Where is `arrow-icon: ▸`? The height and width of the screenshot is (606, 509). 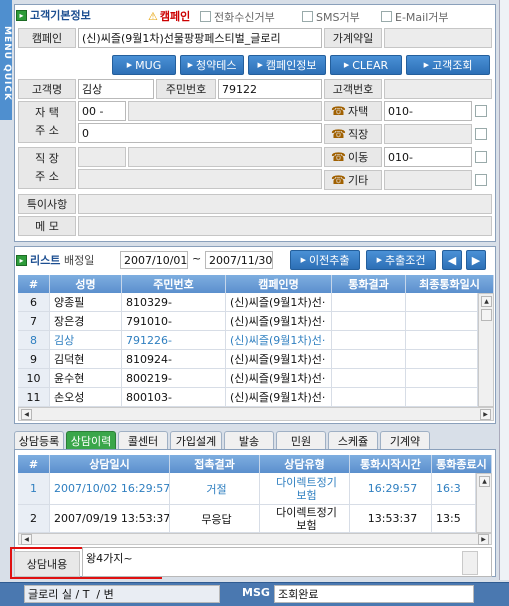 arrow-icon: ▸ is located at coordinates (21, 260).